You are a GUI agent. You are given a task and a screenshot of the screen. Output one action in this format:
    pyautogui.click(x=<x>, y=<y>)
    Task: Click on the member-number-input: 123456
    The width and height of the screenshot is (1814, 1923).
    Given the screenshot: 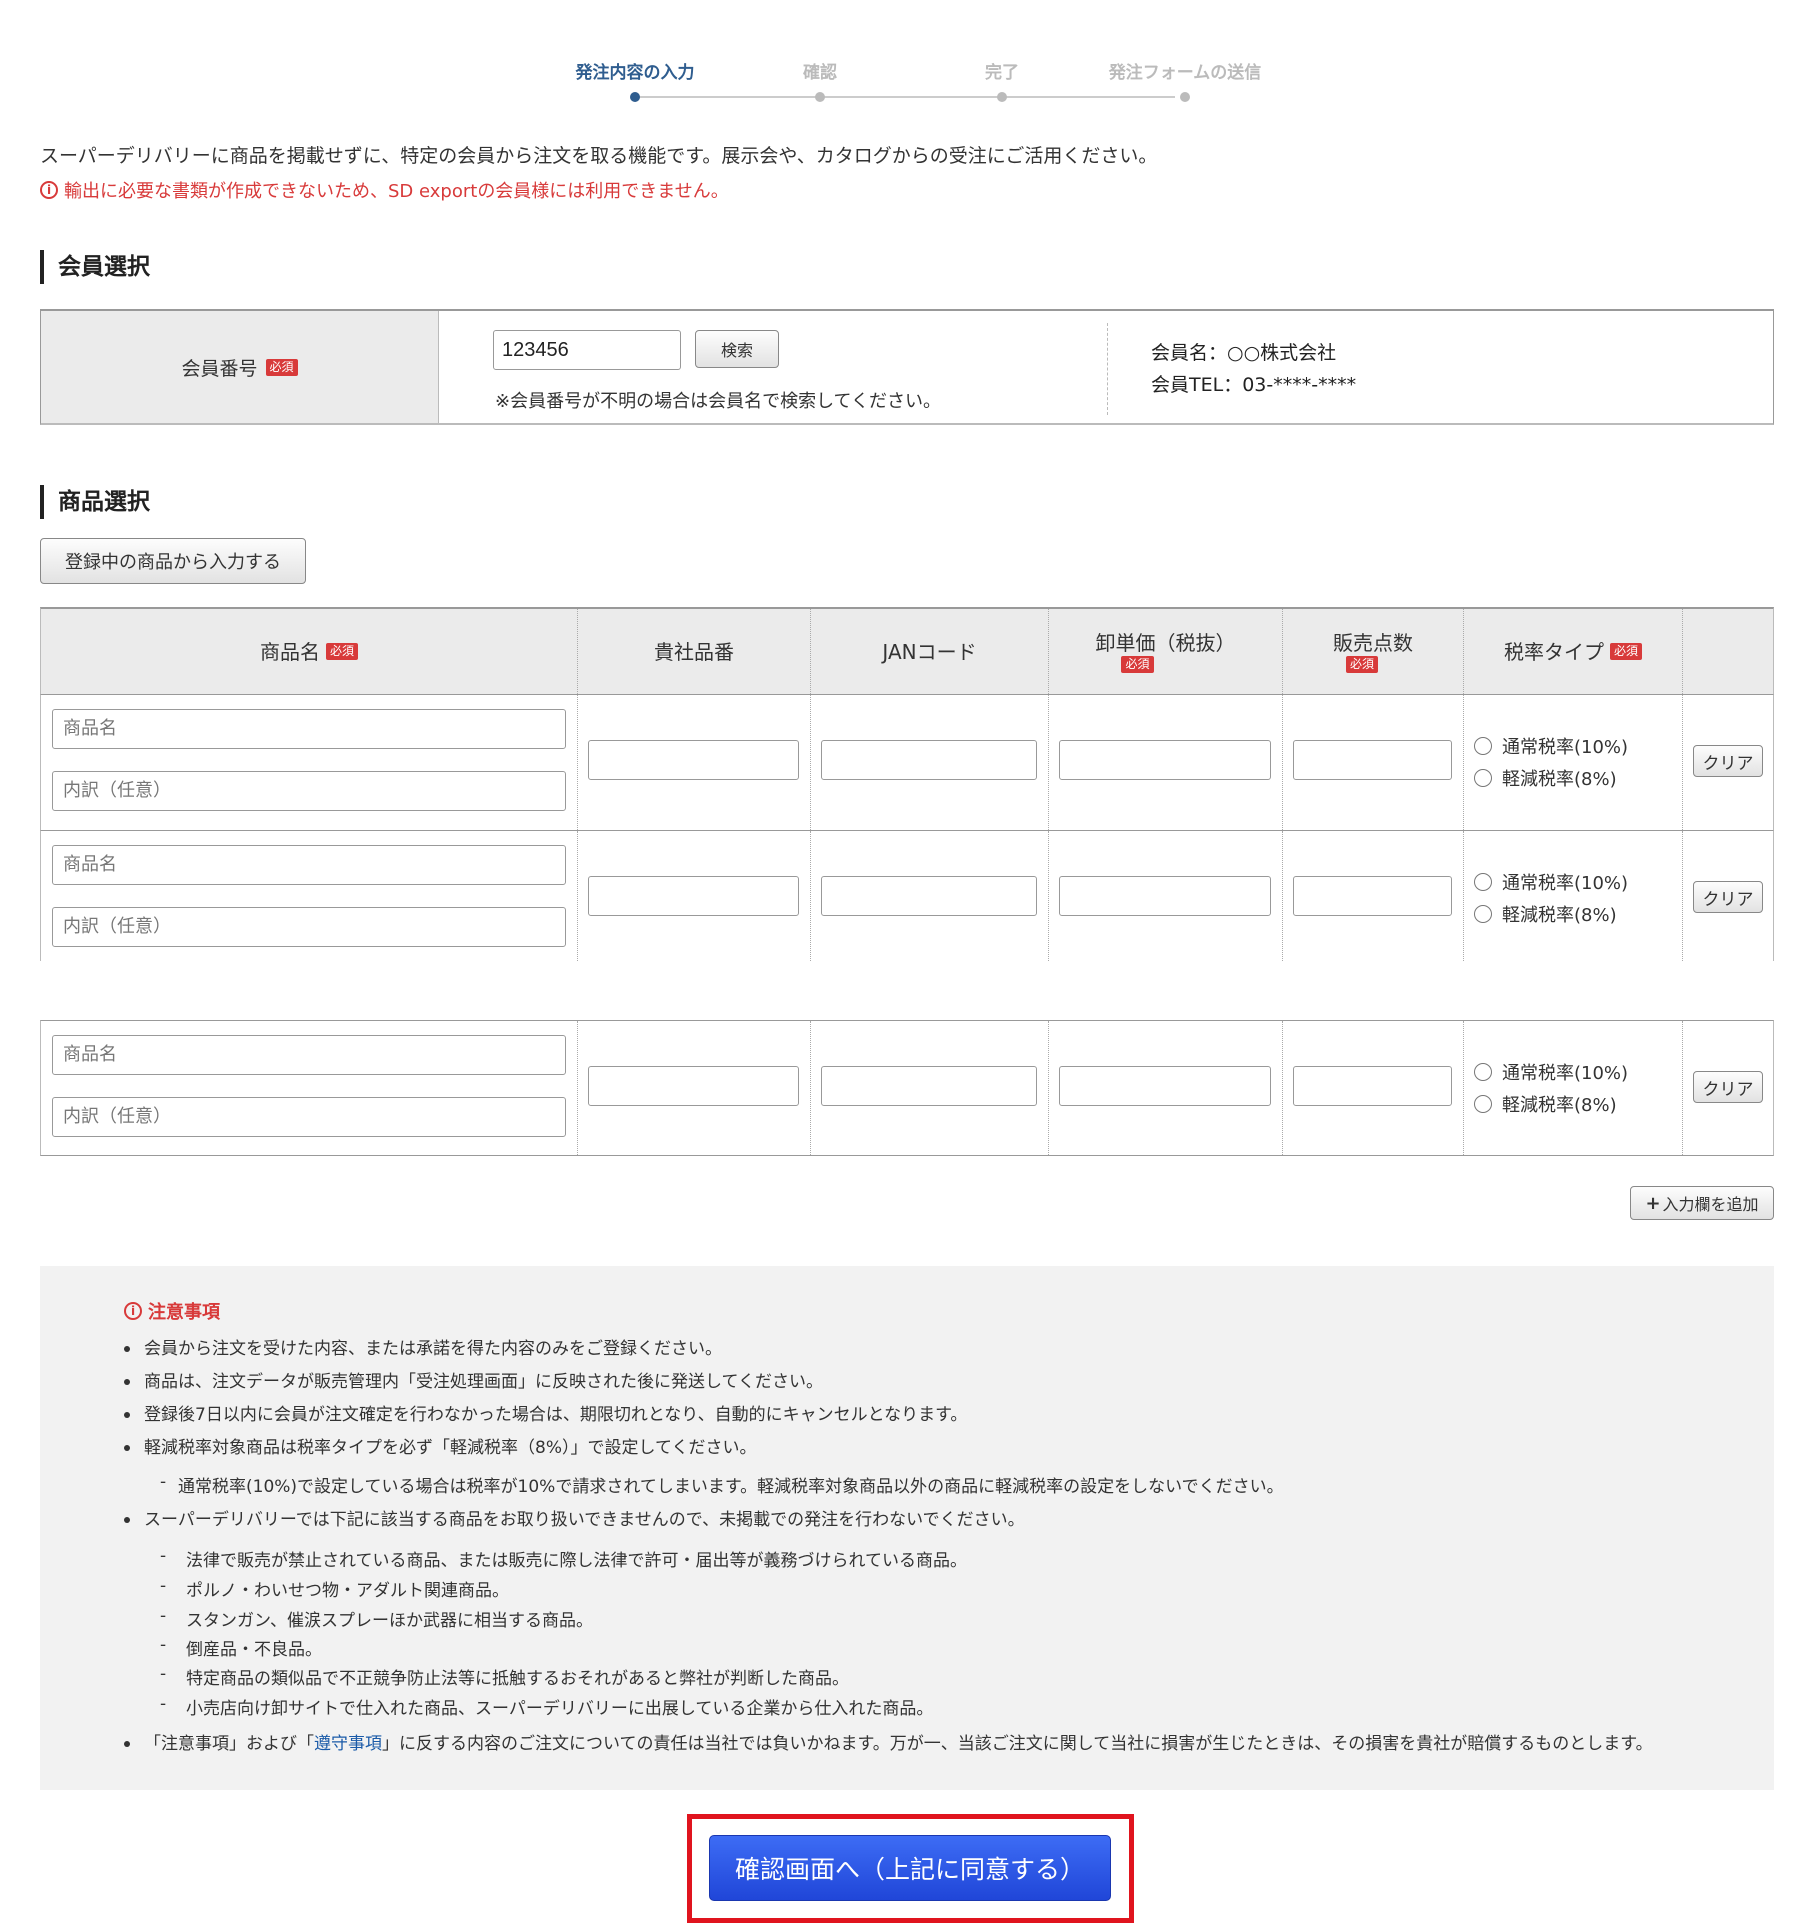 What is the action you would take?
    pyautogui.click(x=587, y=350)
    